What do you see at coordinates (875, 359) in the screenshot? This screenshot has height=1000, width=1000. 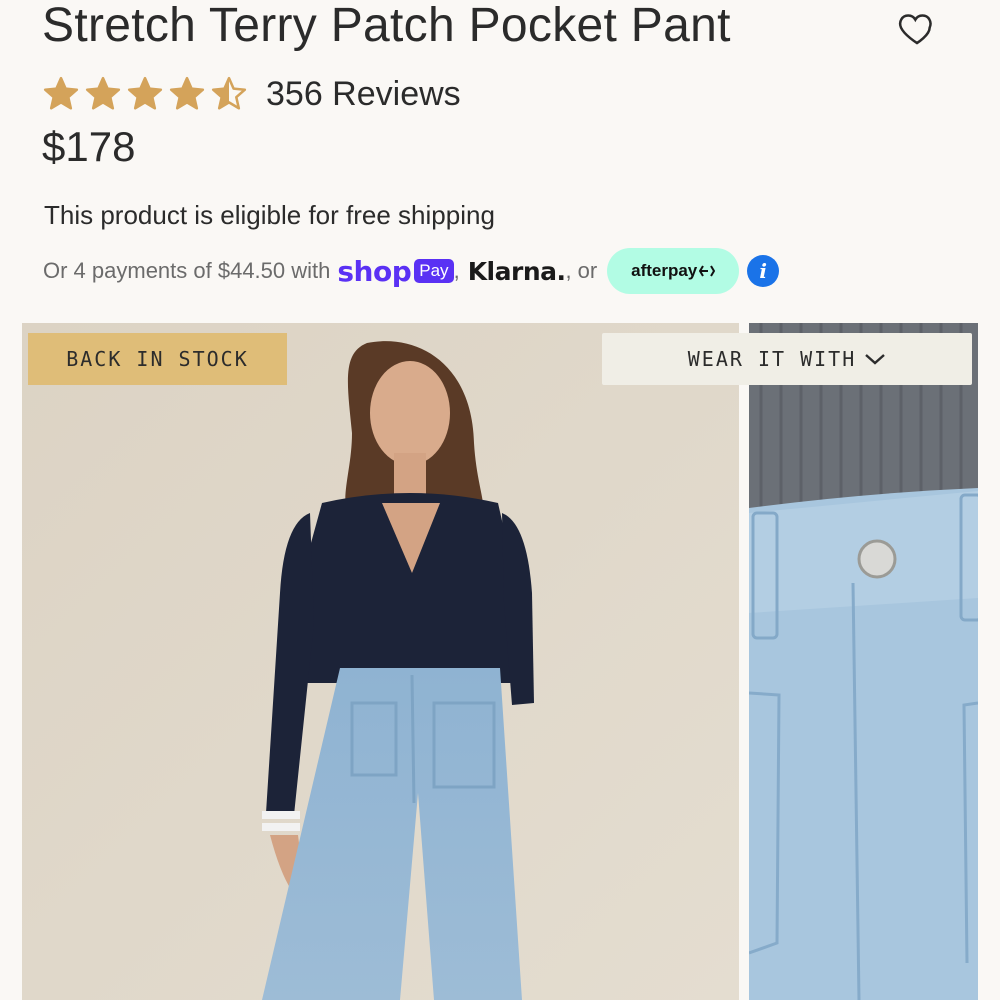 I see `chevron-down-icon` at bounding box center [875, 359].